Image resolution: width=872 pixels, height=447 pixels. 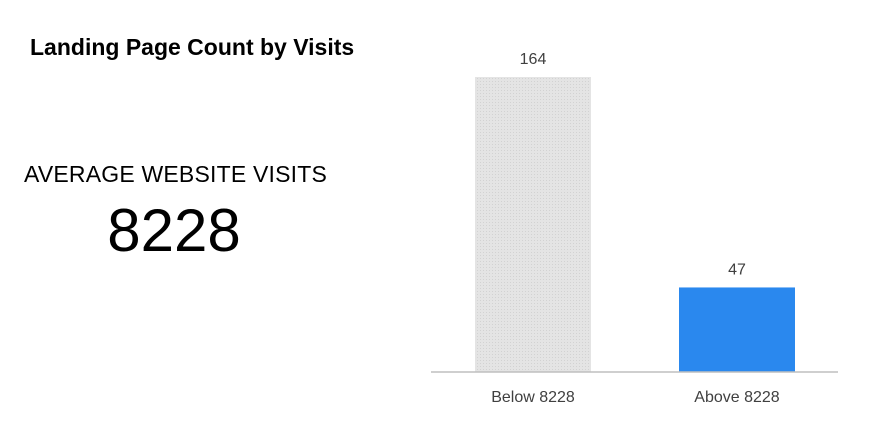 What do you see at coordinates (533, 397) in the screenshot?
I see `category-label-below: Below 8228` at bounding box center [533, 397].